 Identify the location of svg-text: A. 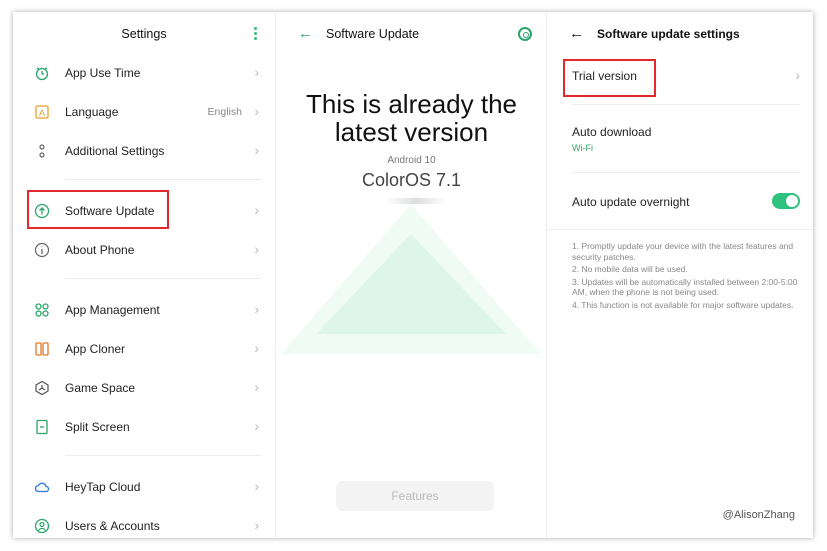
(42, 113).